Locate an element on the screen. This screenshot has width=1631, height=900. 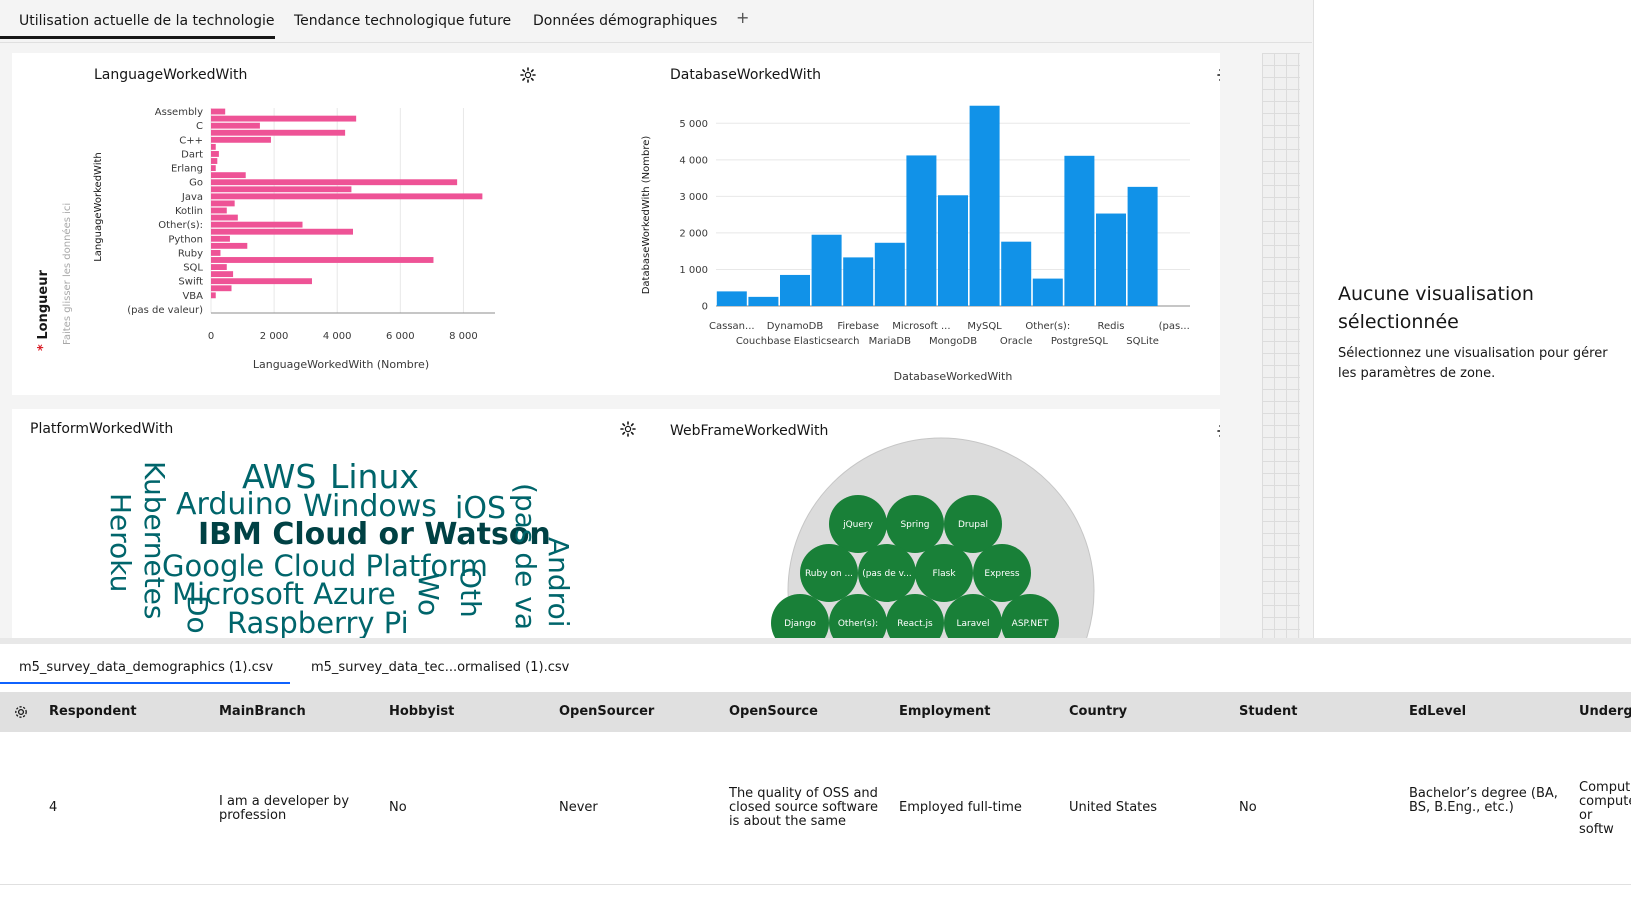
word-android: Androi is located at coordinates (558, 582).